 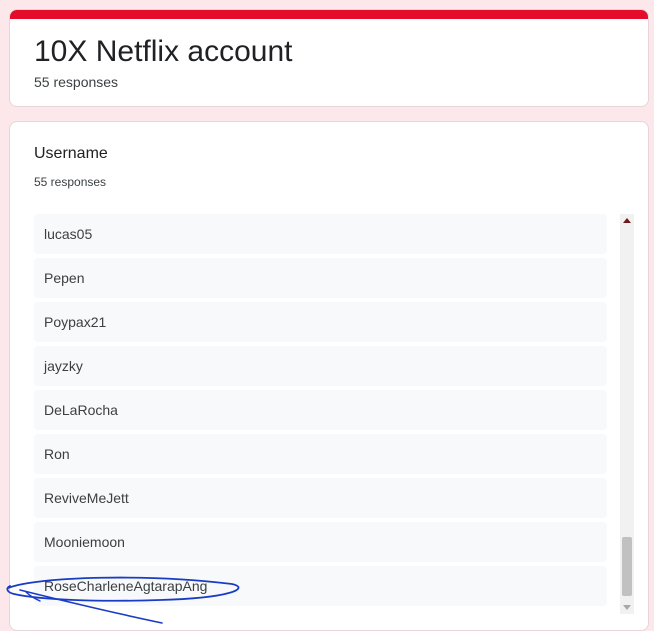 What do you see at coordinates (320, 234) in the screenshot?
I see `response-item: lucas05` at bounding box center [320, 234].